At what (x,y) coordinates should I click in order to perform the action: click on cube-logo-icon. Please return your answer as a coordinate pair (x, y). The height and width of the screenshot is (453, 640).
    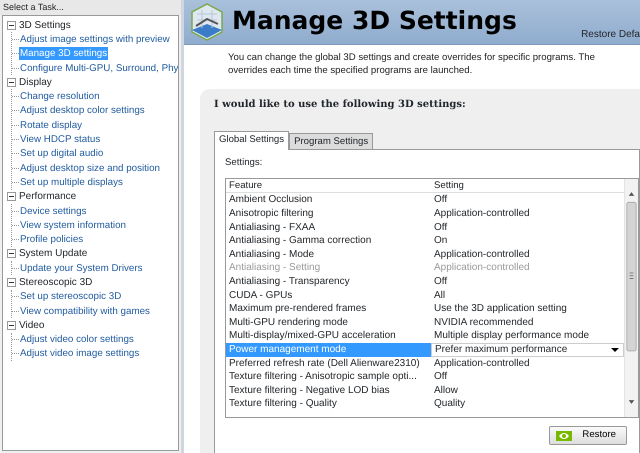
    Looking at the image, I should click on (207, 22).